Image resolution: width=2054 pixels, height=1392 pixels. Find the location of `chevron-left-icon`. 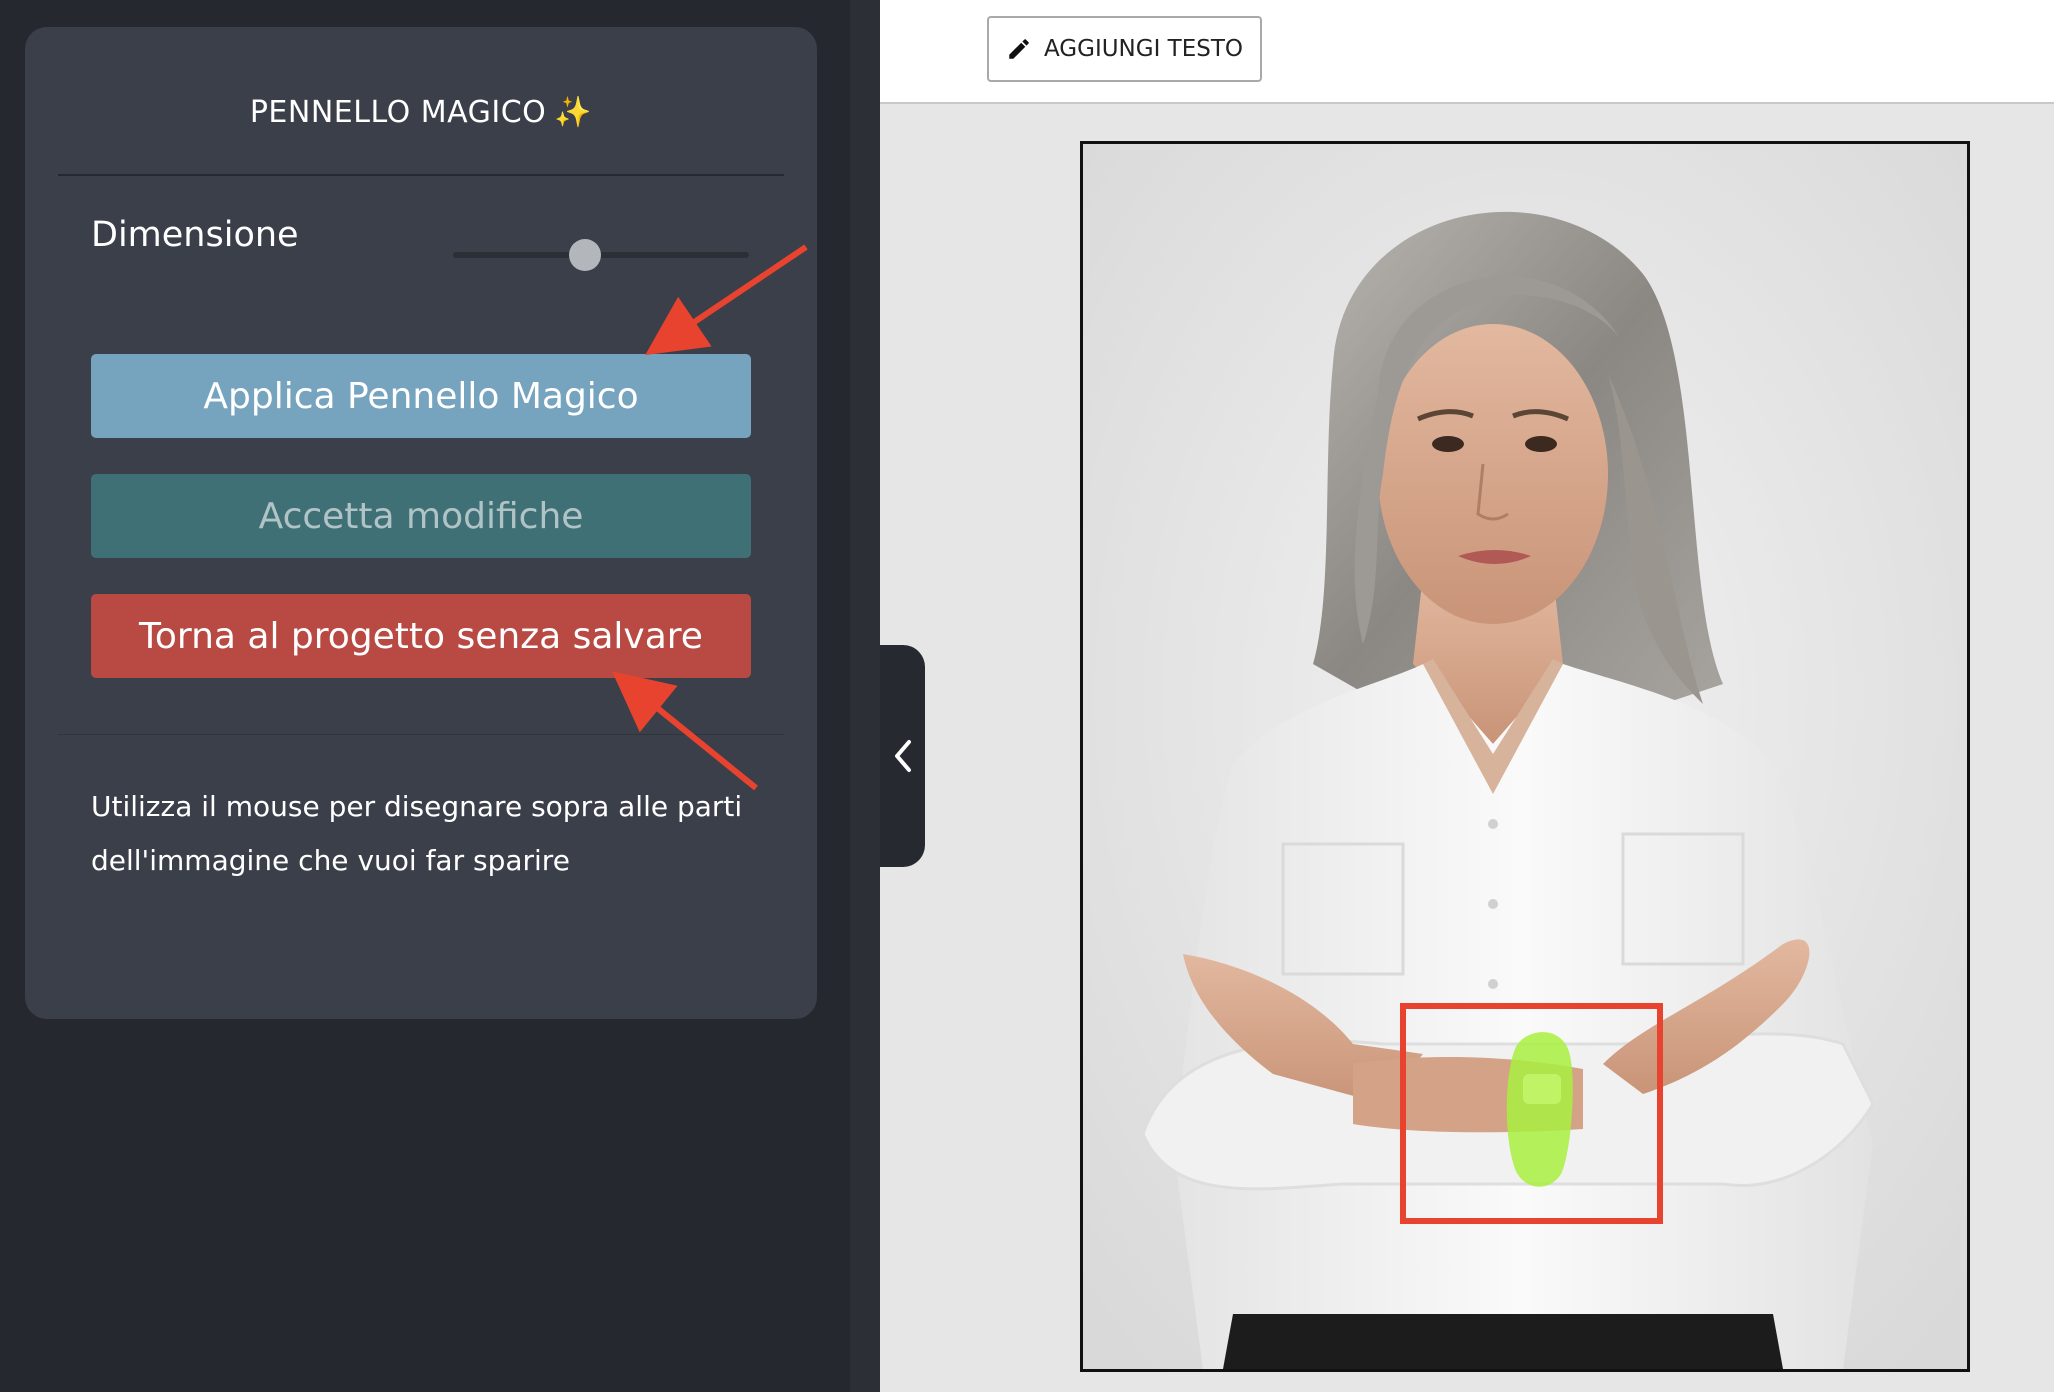

chevron-left-icon is located at coordinates (903, 756).